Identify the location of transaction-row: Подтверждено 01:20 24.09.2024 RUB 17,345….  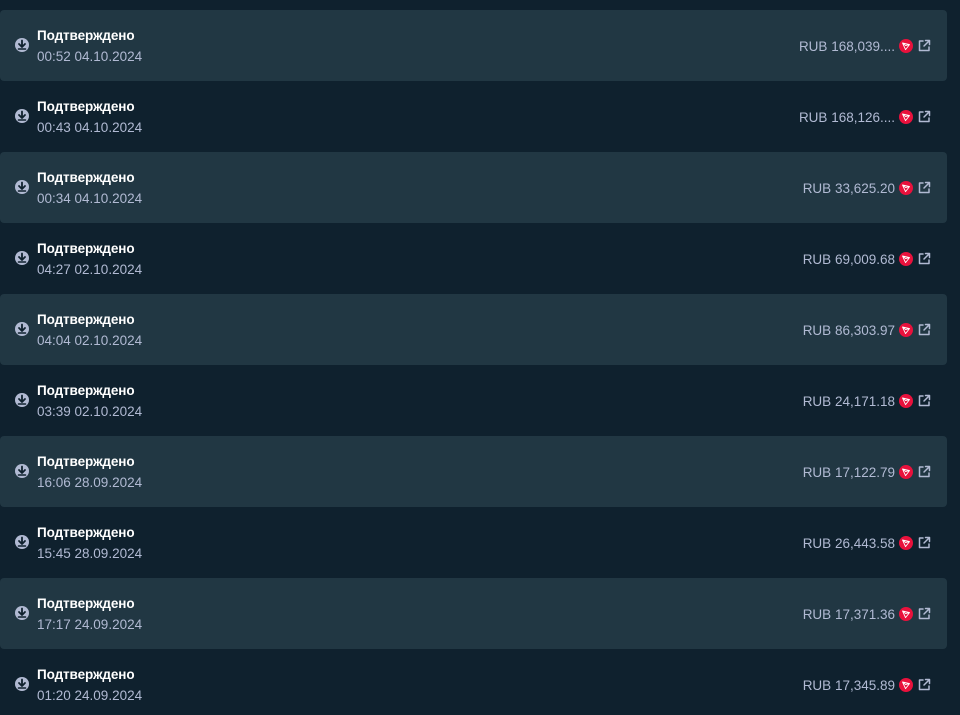
(473, 682).